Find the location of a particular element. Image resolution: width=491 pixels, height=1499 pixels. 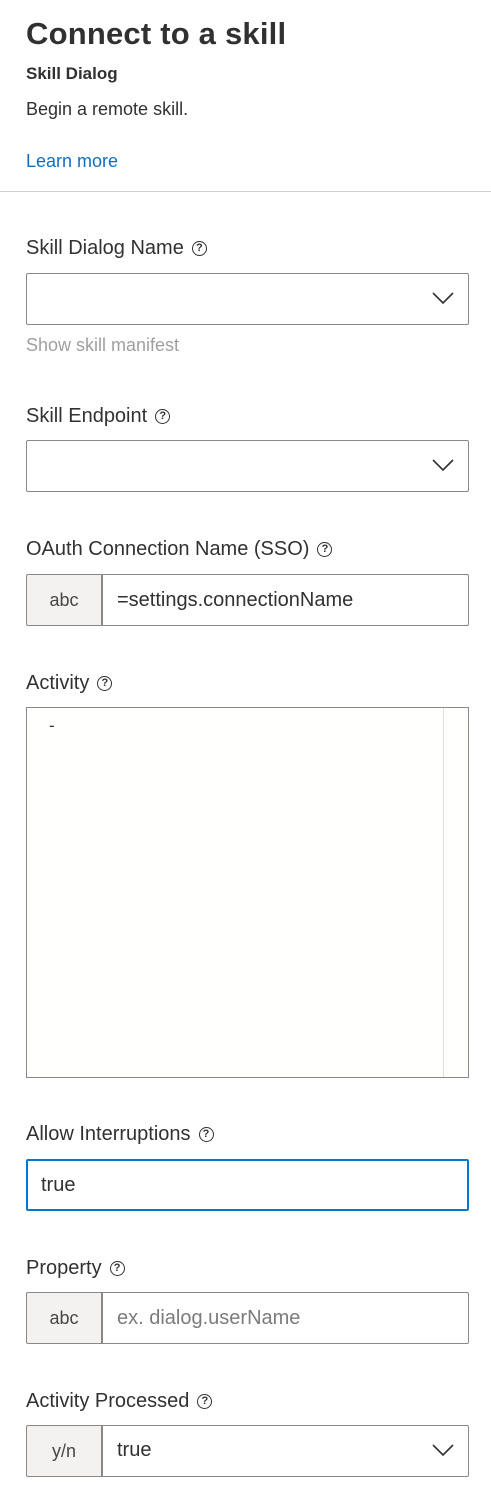

oauth-type-selector: abc is located at coordinates (64, 600).